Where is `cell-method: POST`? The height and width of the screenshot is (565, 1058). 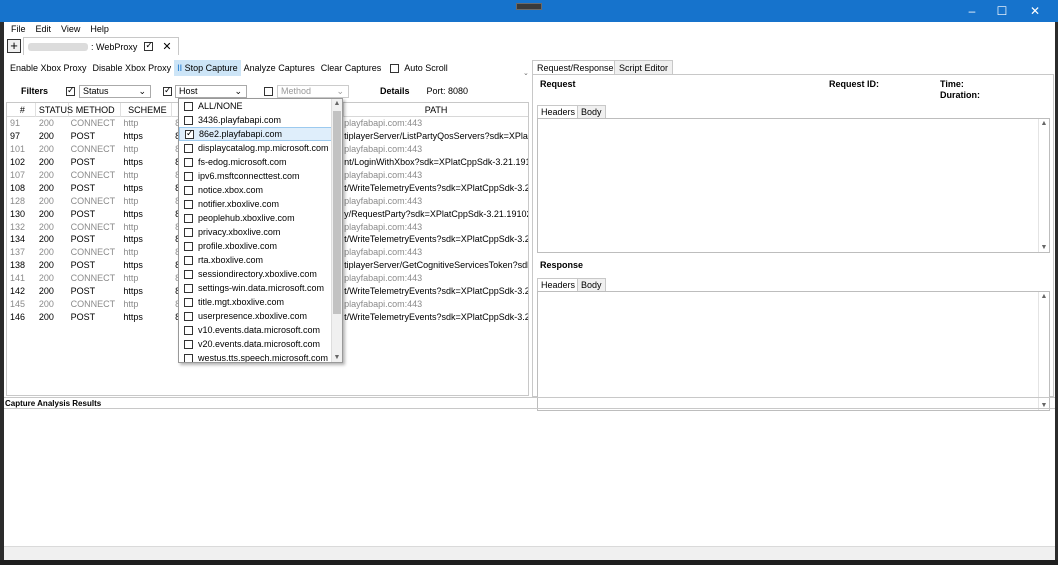 cell-method: POST is located at coordinates (83, 265).